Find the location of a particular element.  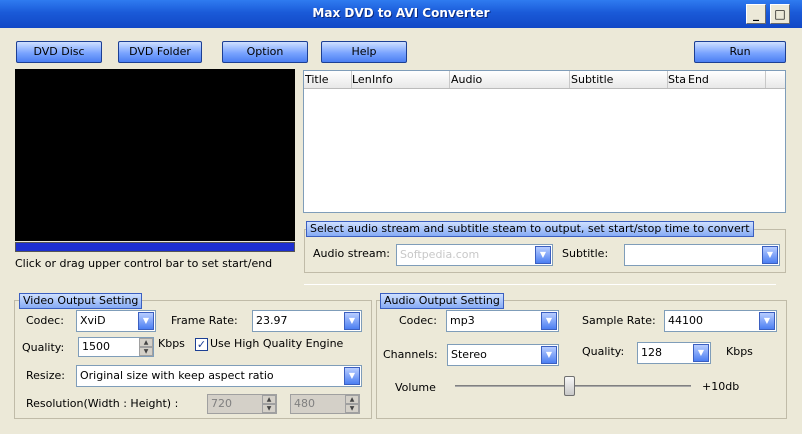

dvd-folder-button: DVD Folder is located at coordinates (160, 52).